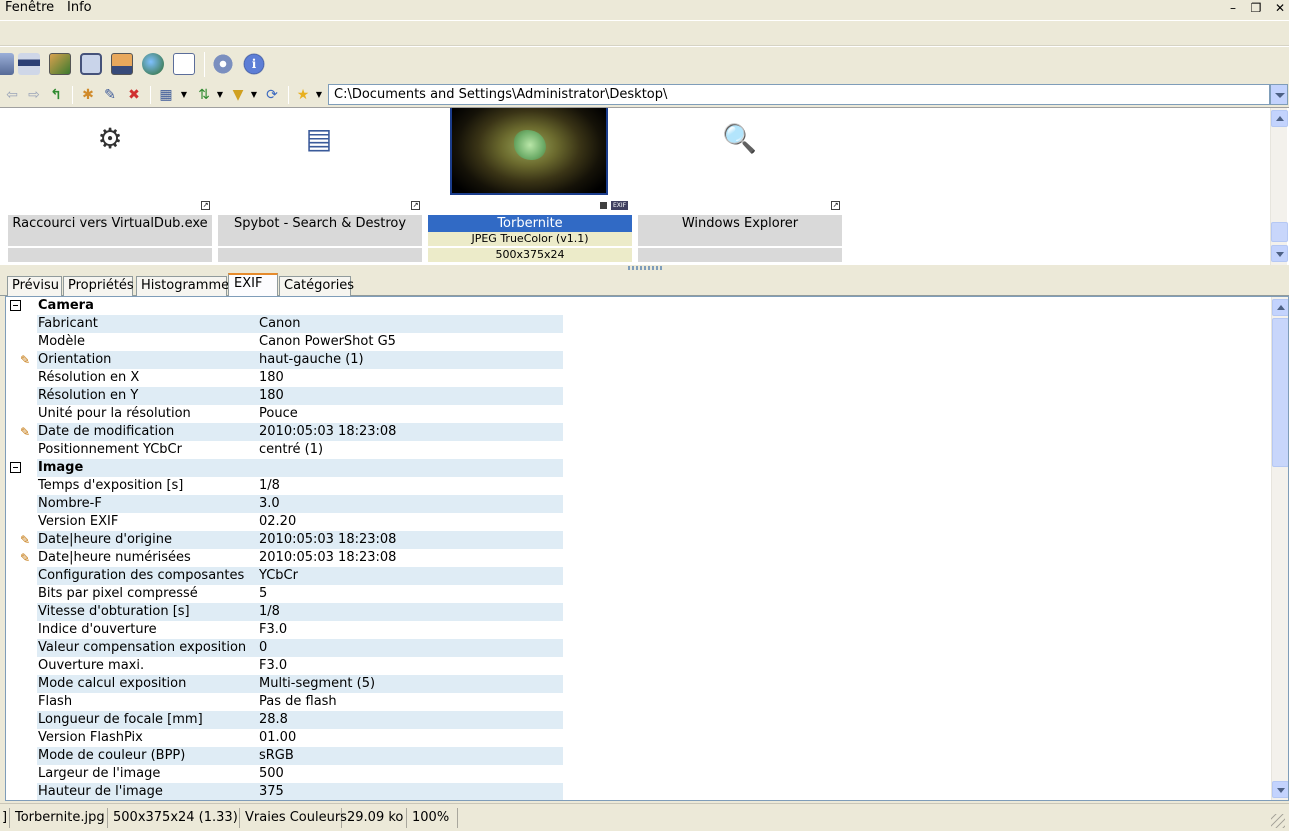  What do you see at coordinates (639, 342) in the screenshot?
I see `exif-row: Modèle Canon PowerShot G5` at bounding box center [639, 342].